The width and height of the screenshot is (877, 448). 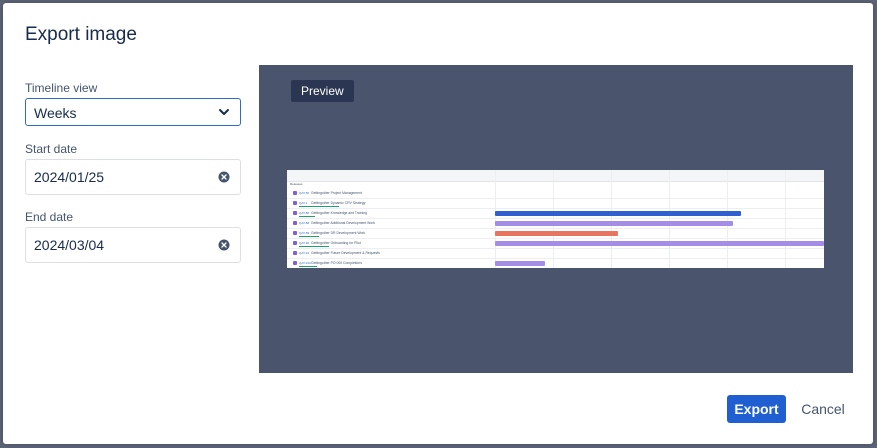 I want to click on thumbnail-column-label: Releases, so click(x=296, y=184).